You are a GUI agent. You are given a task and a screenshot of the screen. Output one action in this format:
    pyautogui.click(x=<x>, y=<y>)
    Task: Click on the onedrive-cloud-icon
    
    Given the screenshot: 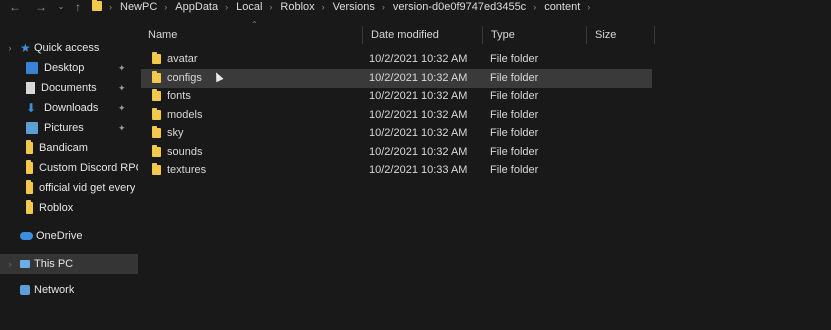 What is the action you would take?
    pyautogui.click(x=26, y=236)
    